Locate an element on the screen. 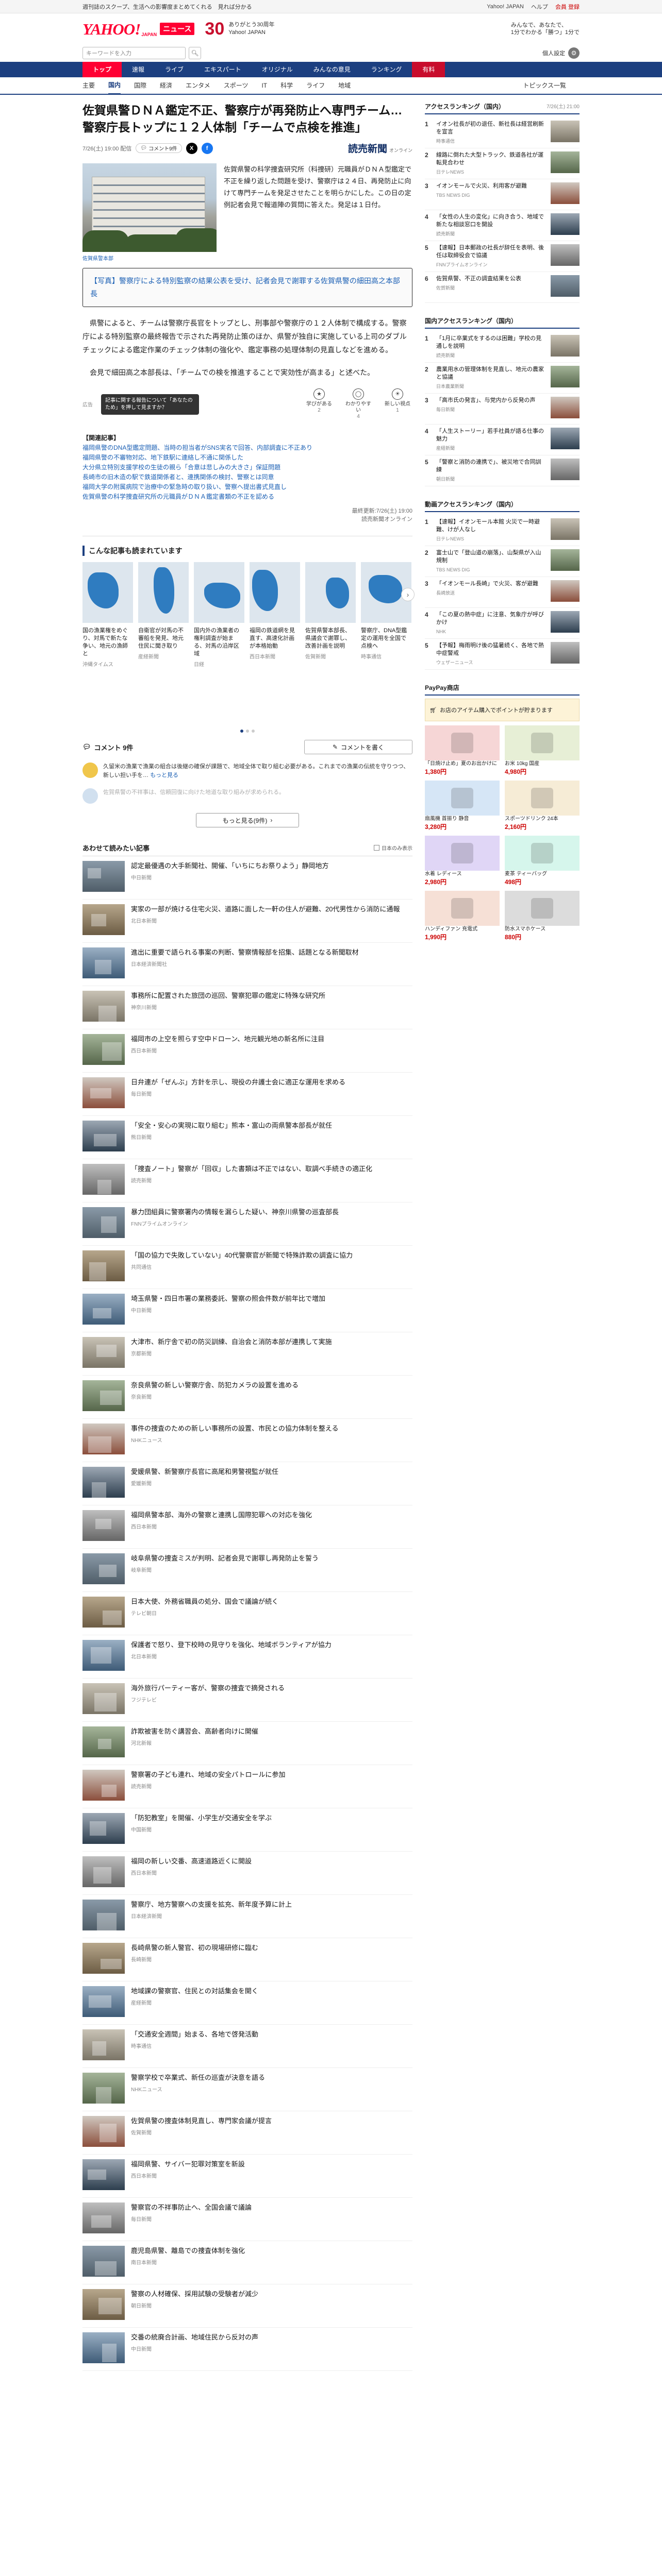 This screenshot has width=662, height=2576. category-tab: 国内 is located at coordinates (114, 86).